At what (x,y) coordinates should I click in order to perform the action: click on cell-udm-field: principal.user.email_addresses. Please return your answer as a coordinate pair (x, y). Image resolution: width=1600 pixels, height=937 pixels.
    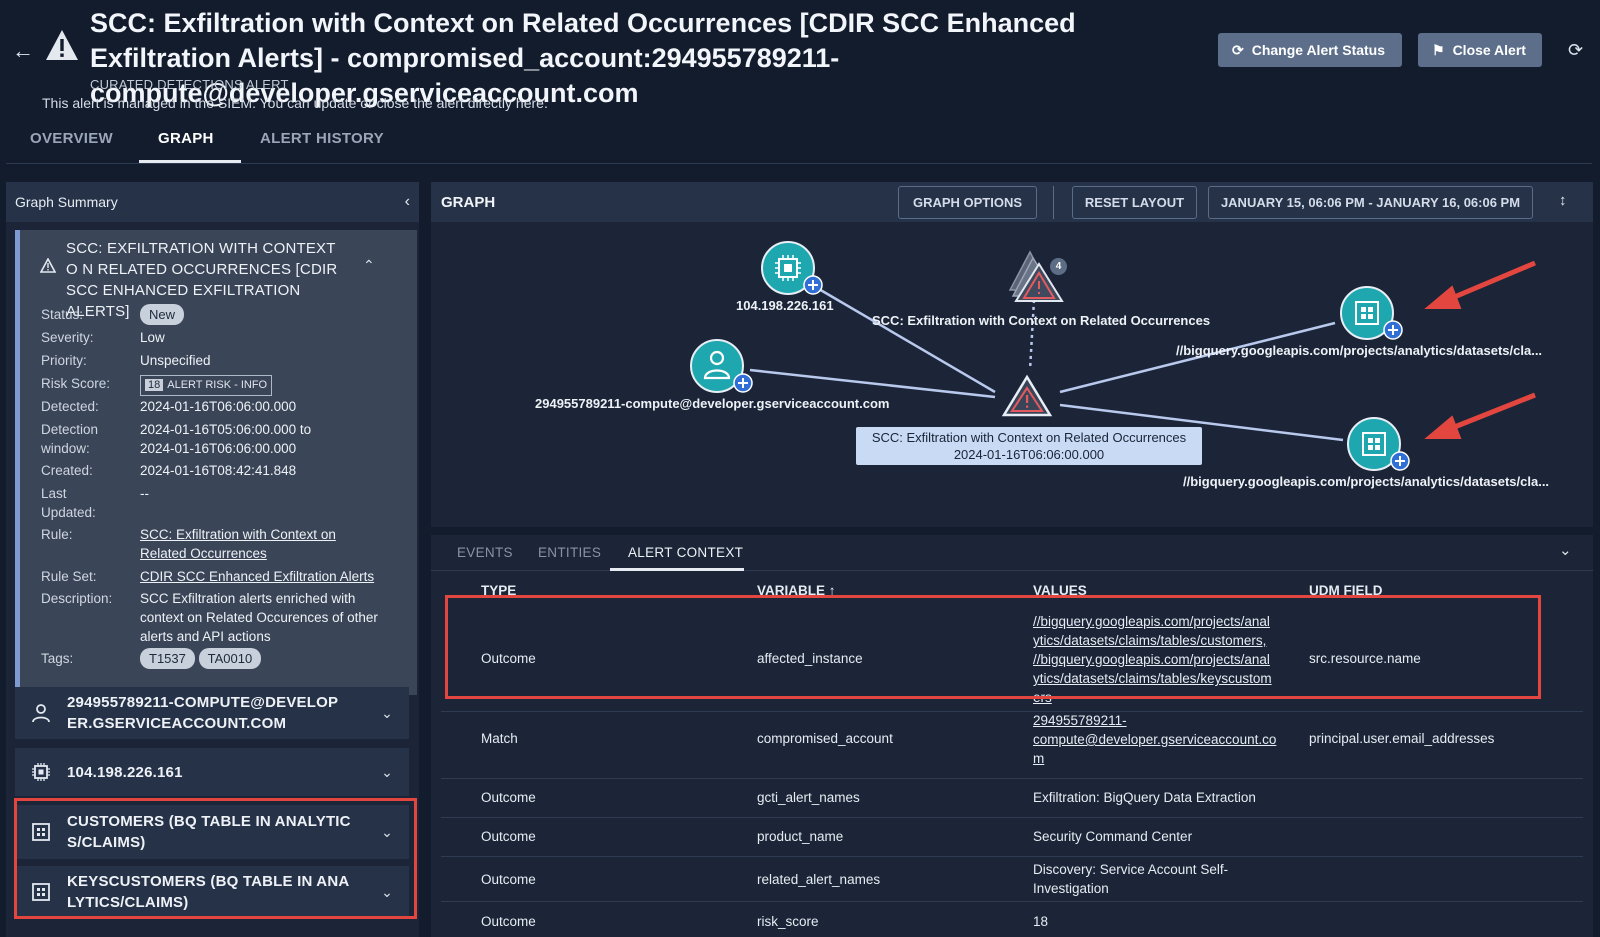
    Looking at the image, I should click on (1402, 738).